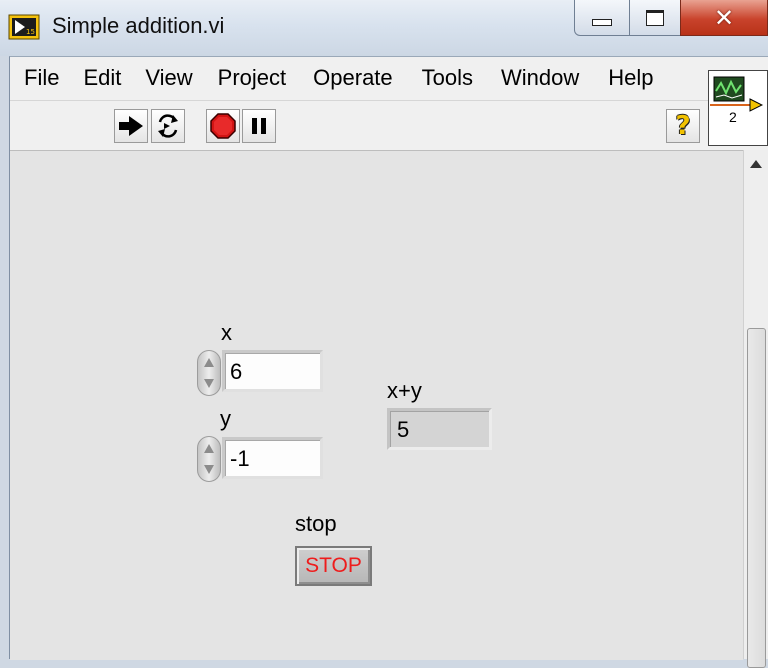 Image resolution: width=768 pixels, height=668 pixels. Describe the element at coordinates (168, 78) in the screenshot. I see `menu-view: View` at that location.